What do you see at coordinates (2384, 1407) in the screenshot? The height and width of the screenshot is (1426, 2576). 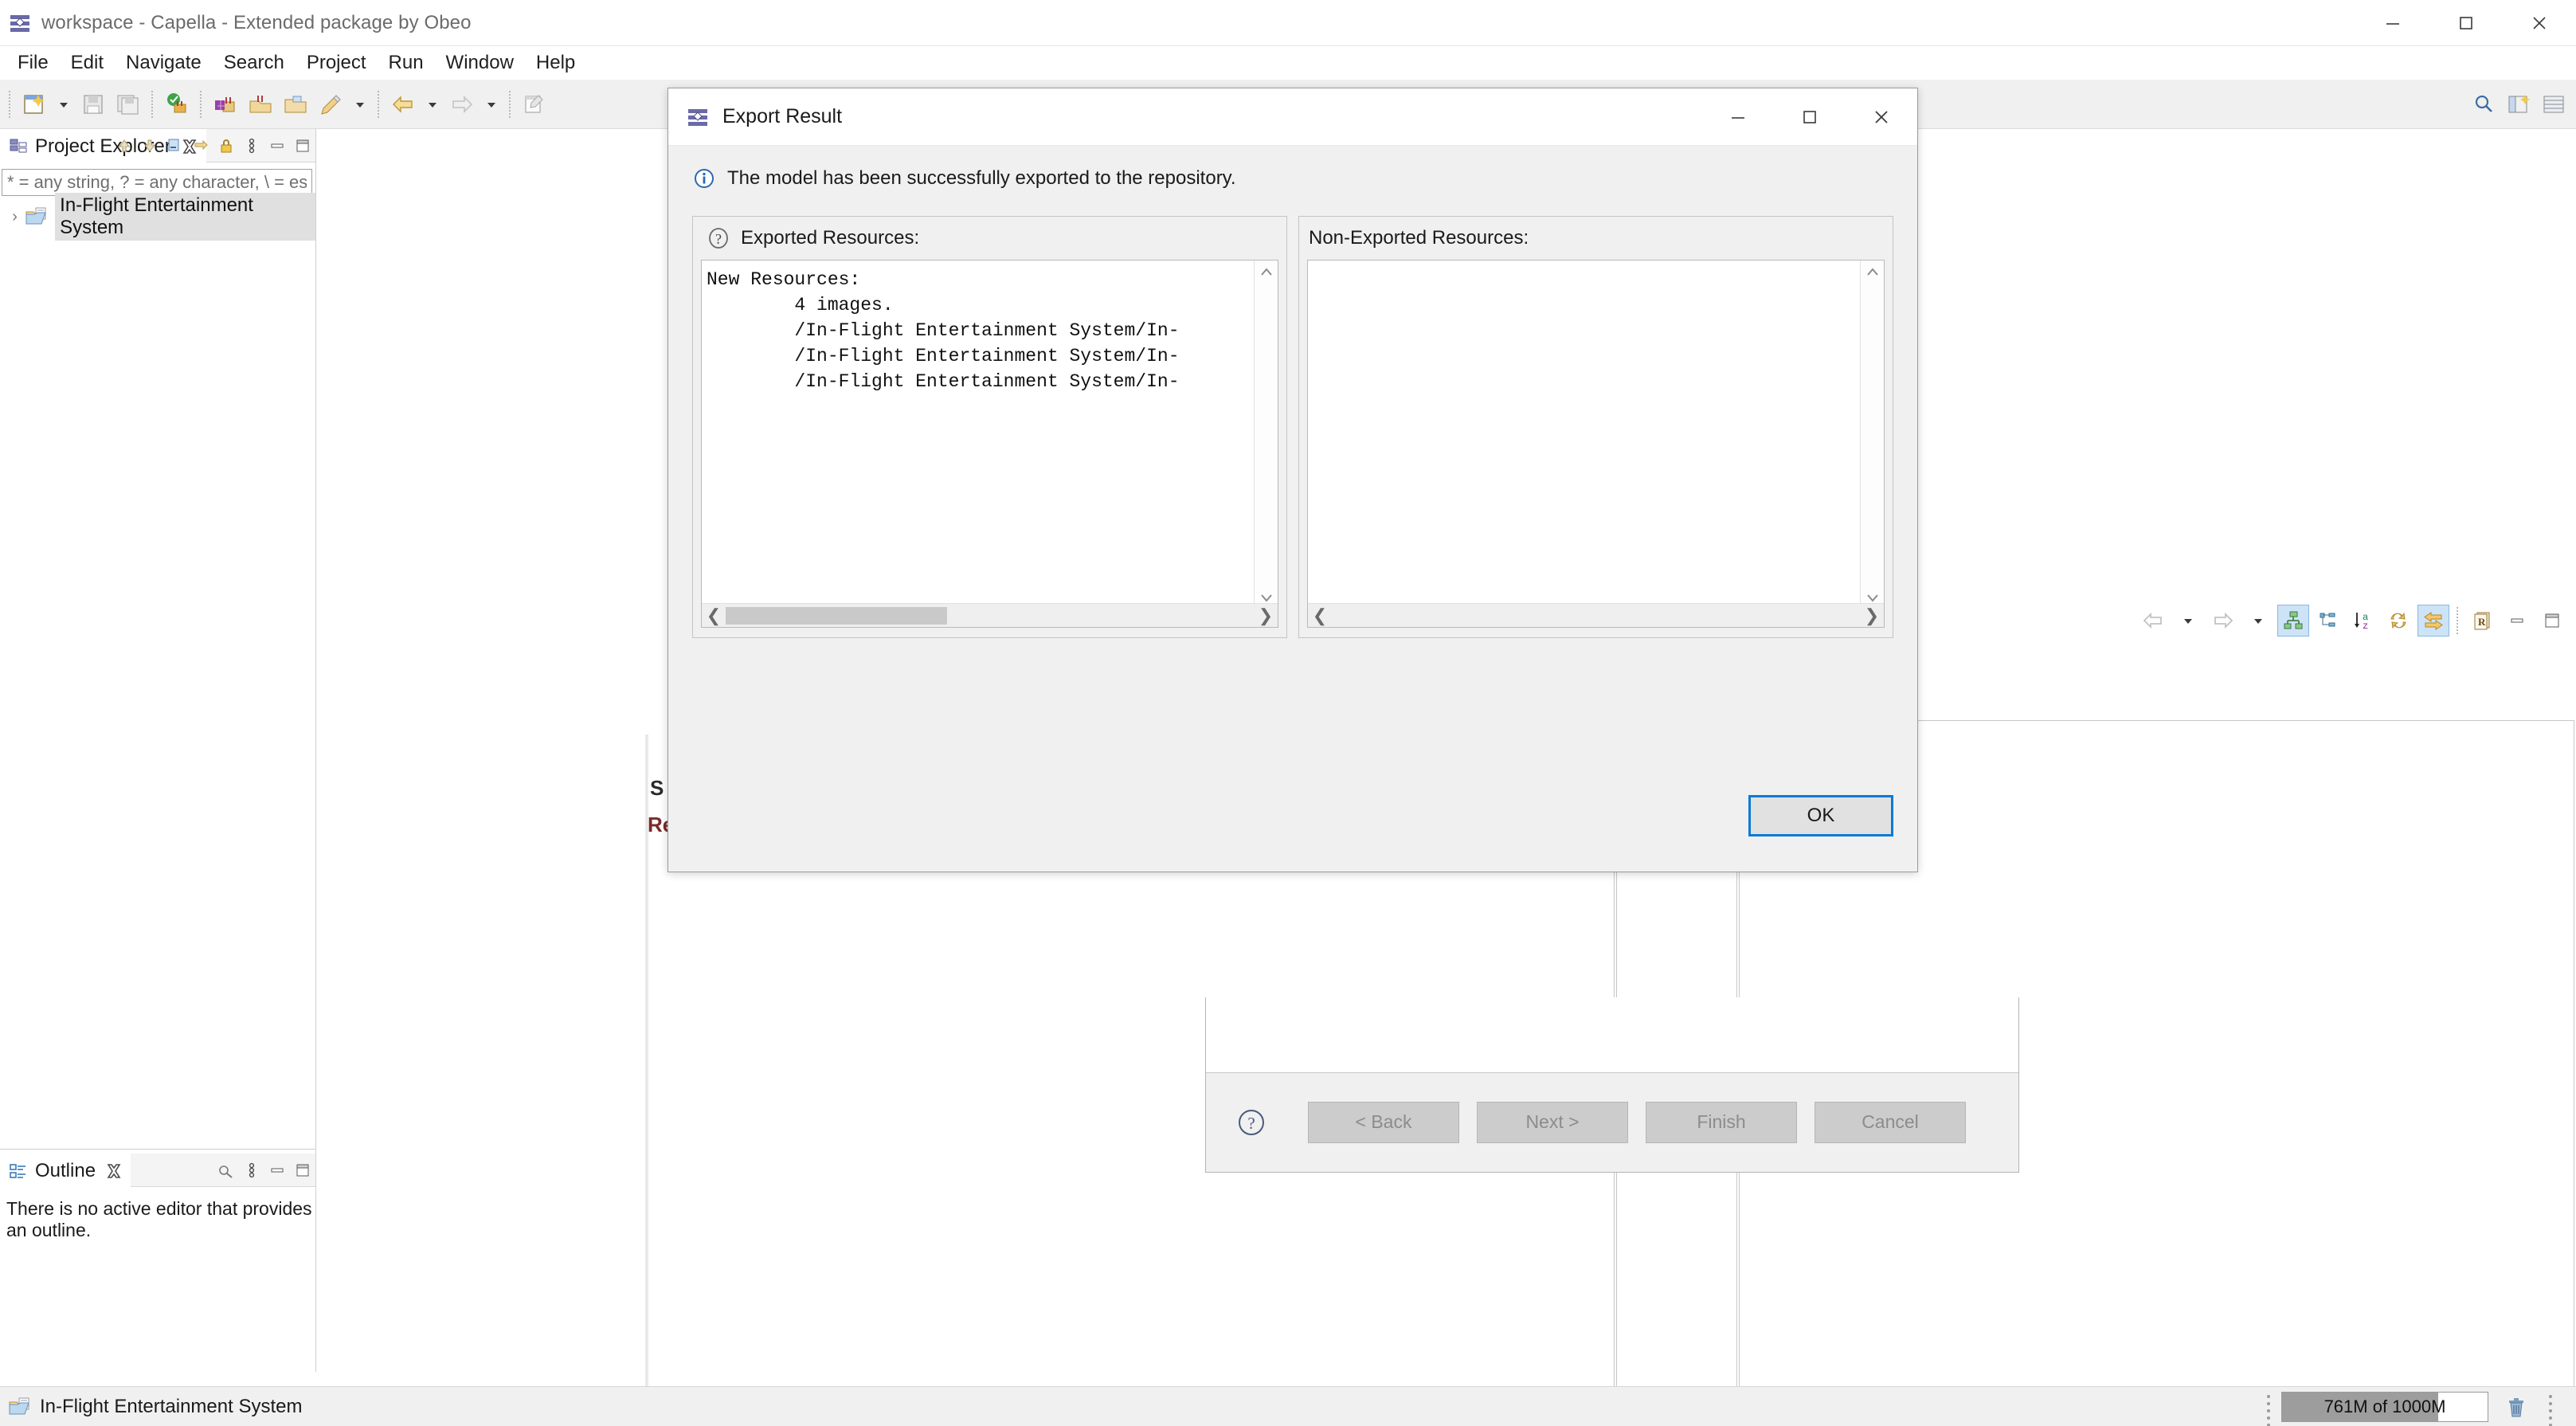 I see `heap-status-indicator: 761M of 1000M` at bounding box center [2384, 1407].